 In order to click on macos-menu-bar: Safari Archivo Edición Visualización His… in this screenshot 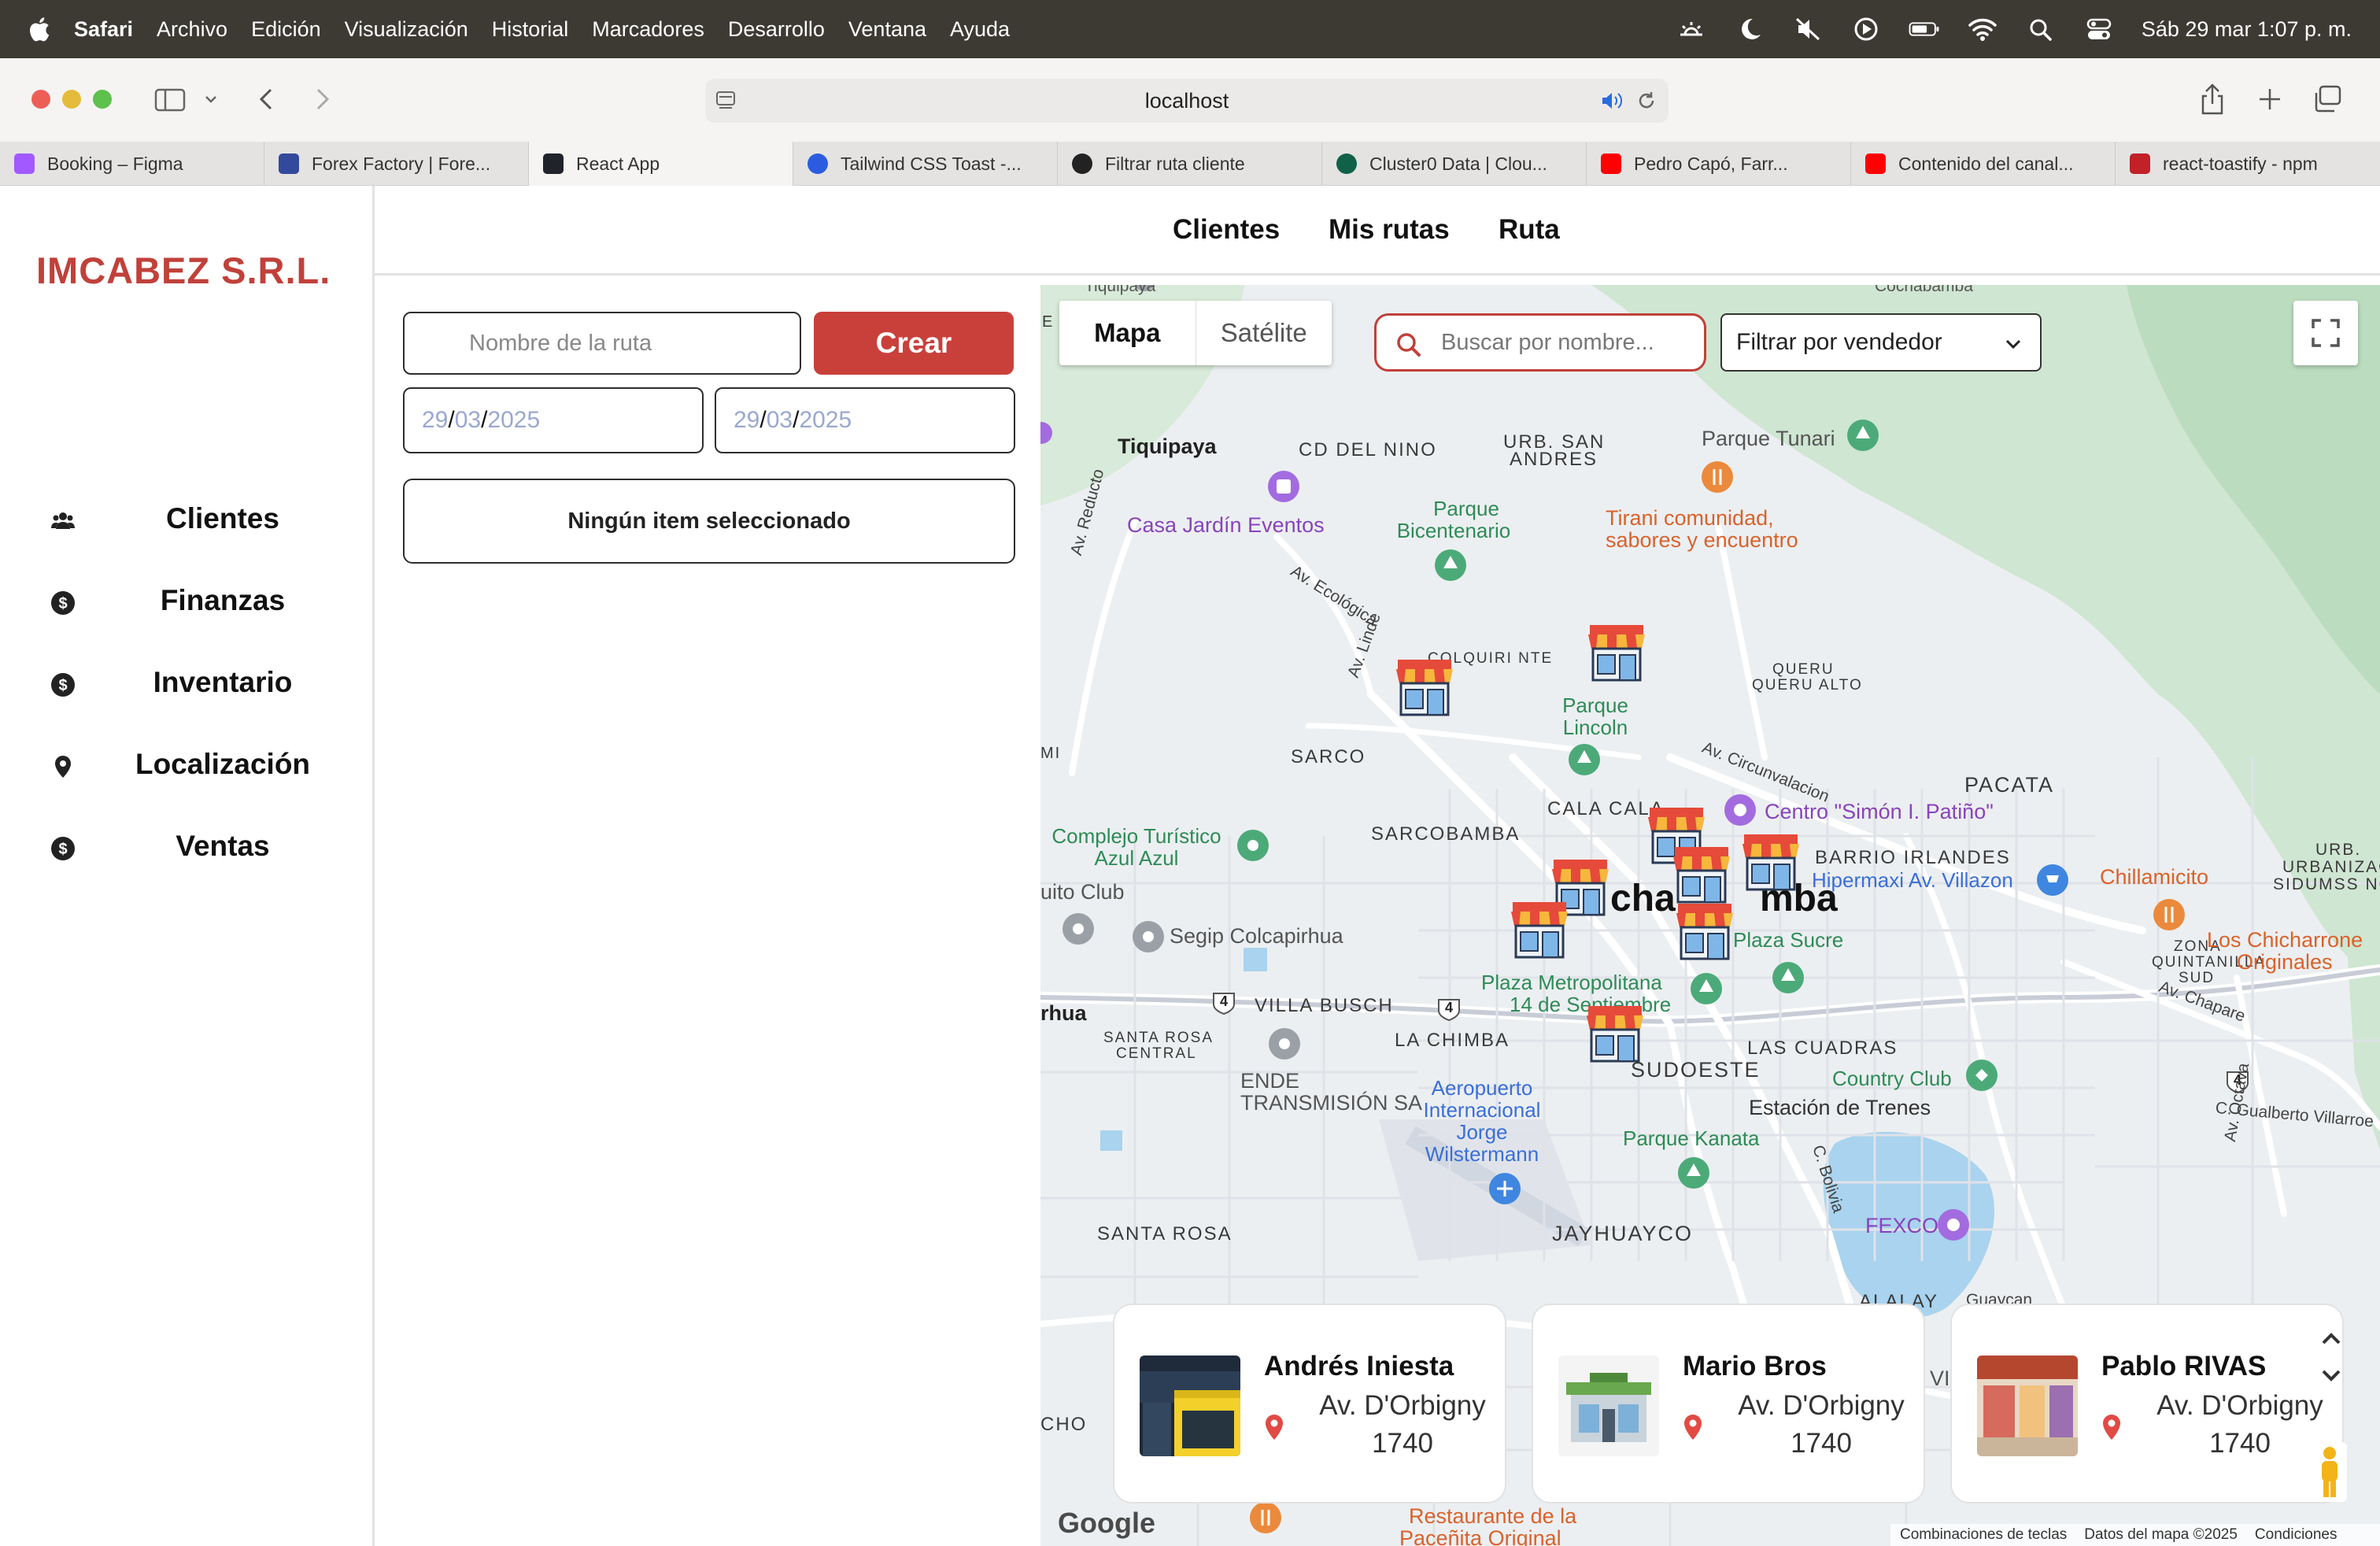, I will do `click(1190, 29)`.